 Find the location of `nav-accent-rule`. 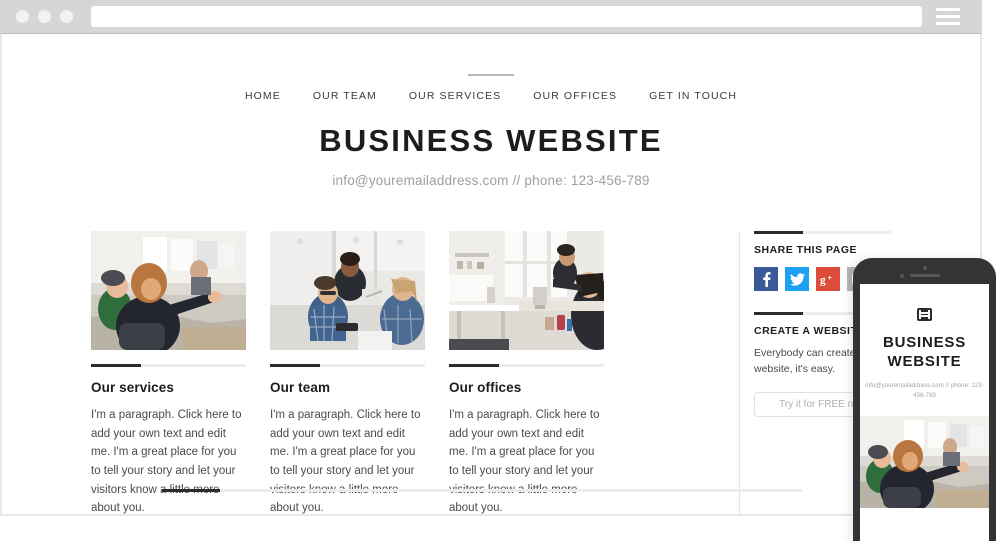

nav-accent-rule is located at coordinates (491, 75).